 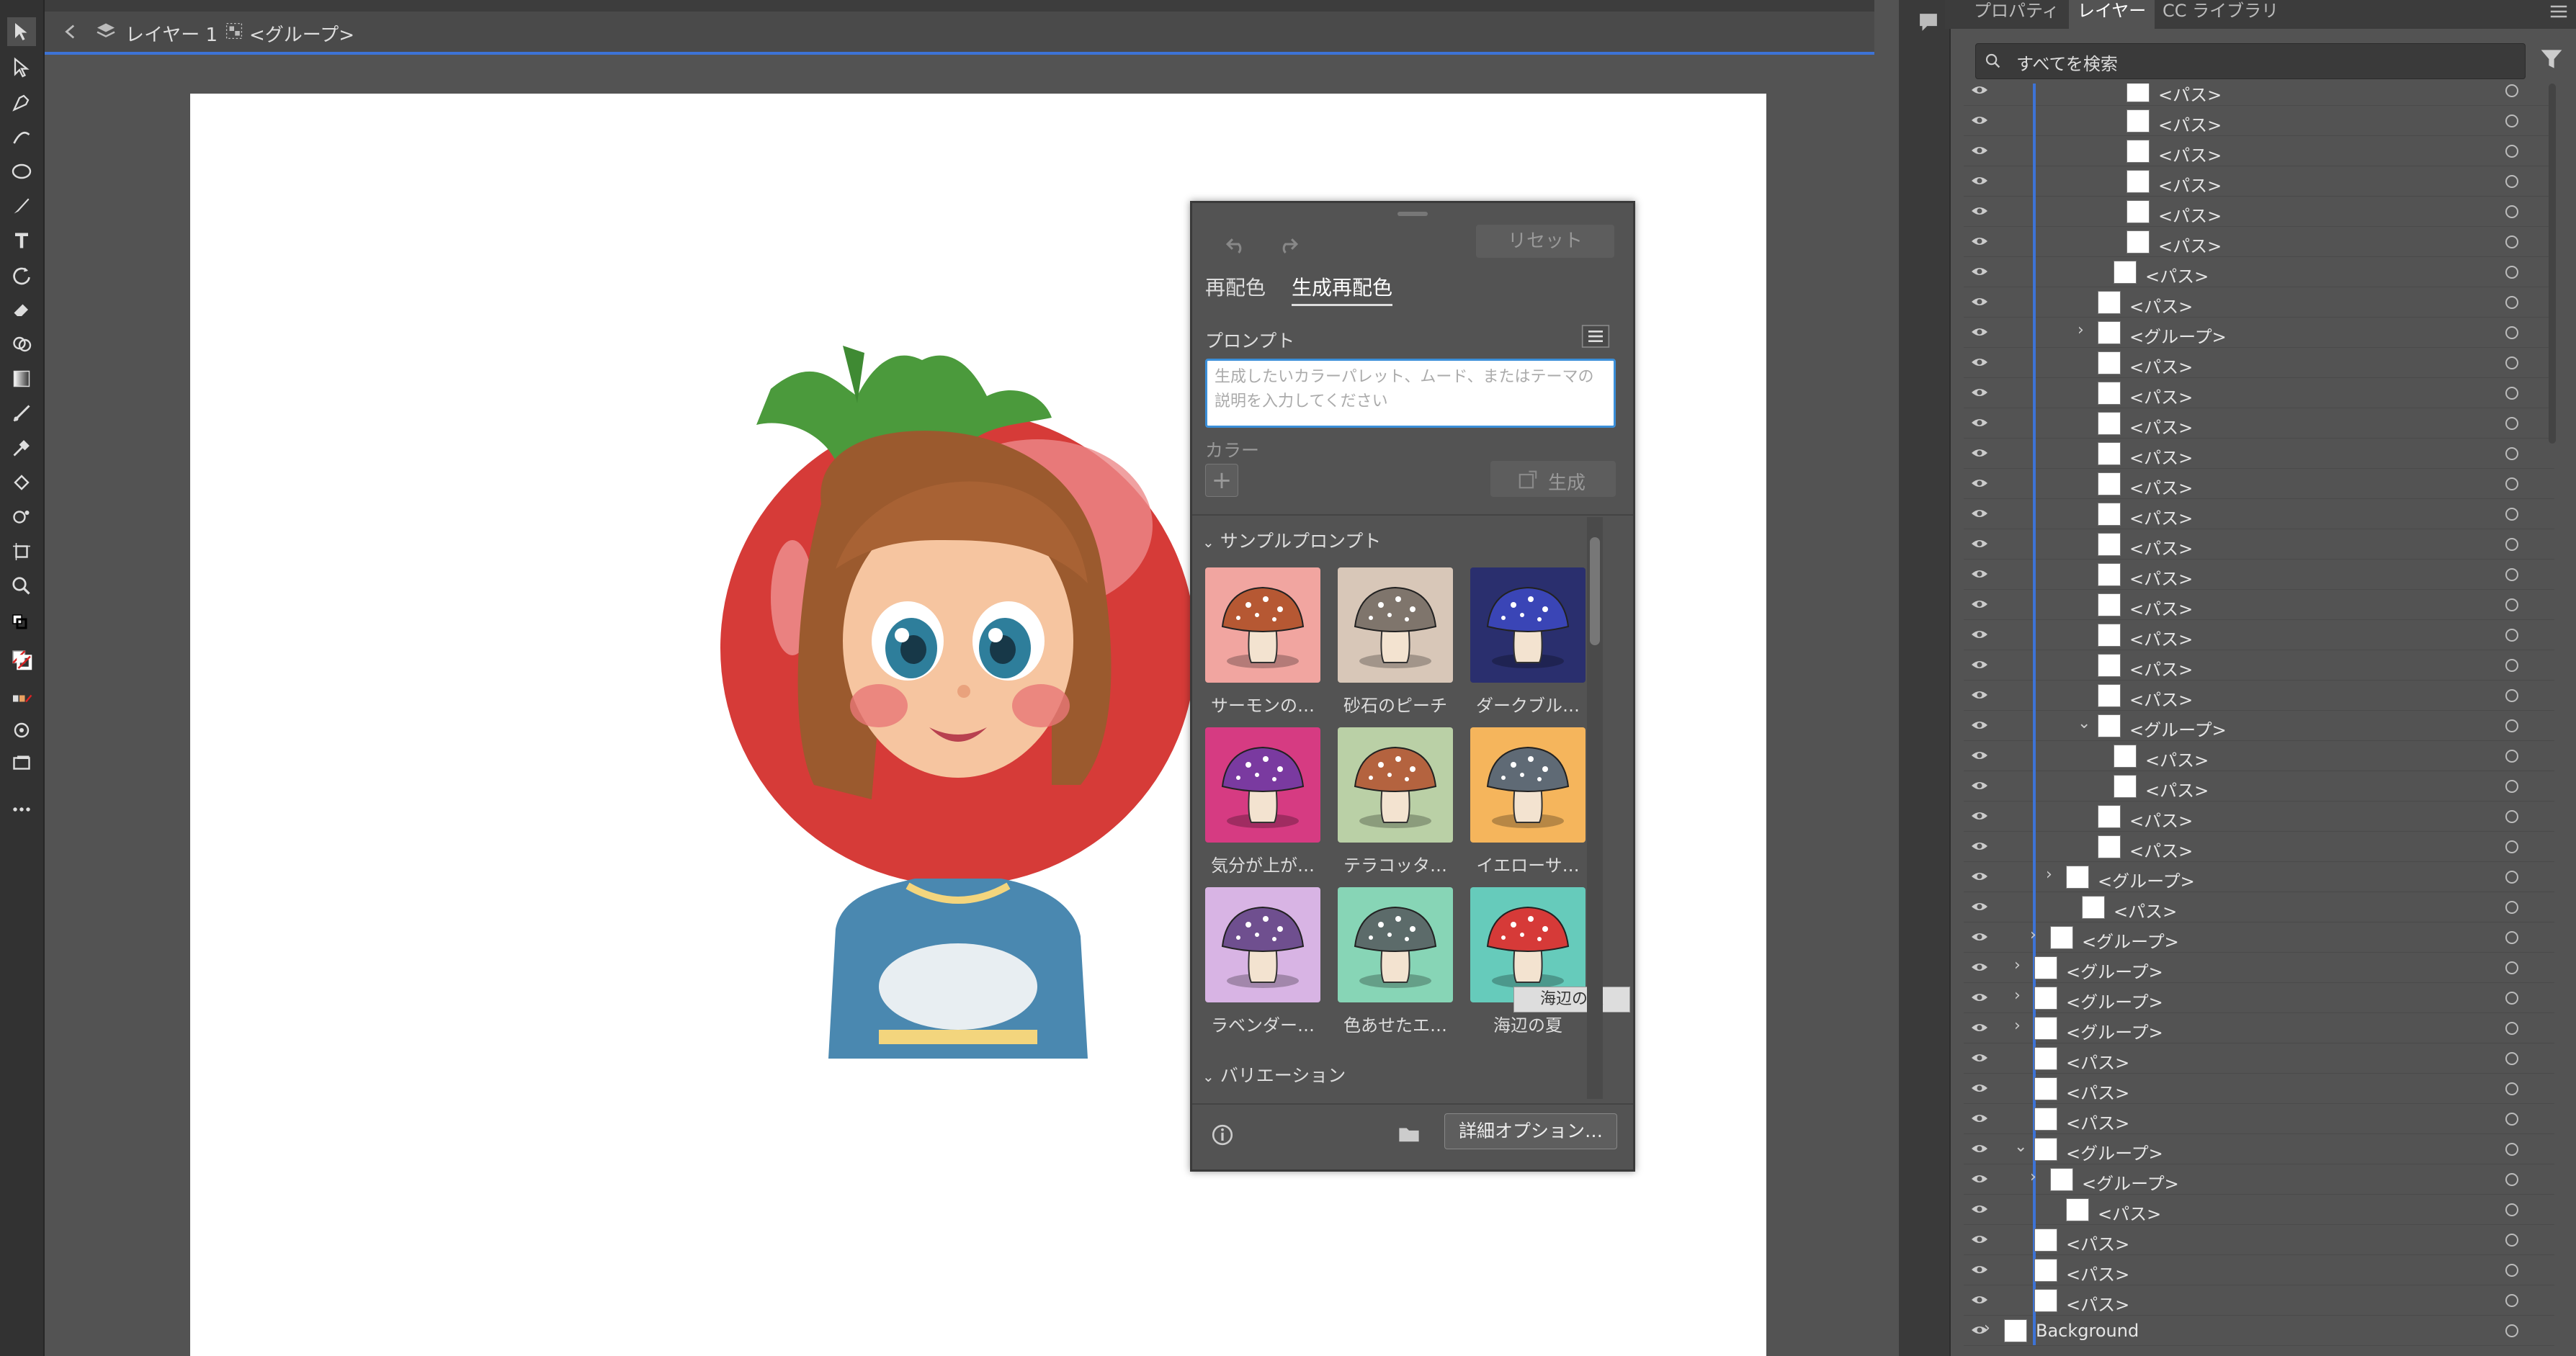 I want to click on direct-selection-tool-icon, so click(x=21, y=68).